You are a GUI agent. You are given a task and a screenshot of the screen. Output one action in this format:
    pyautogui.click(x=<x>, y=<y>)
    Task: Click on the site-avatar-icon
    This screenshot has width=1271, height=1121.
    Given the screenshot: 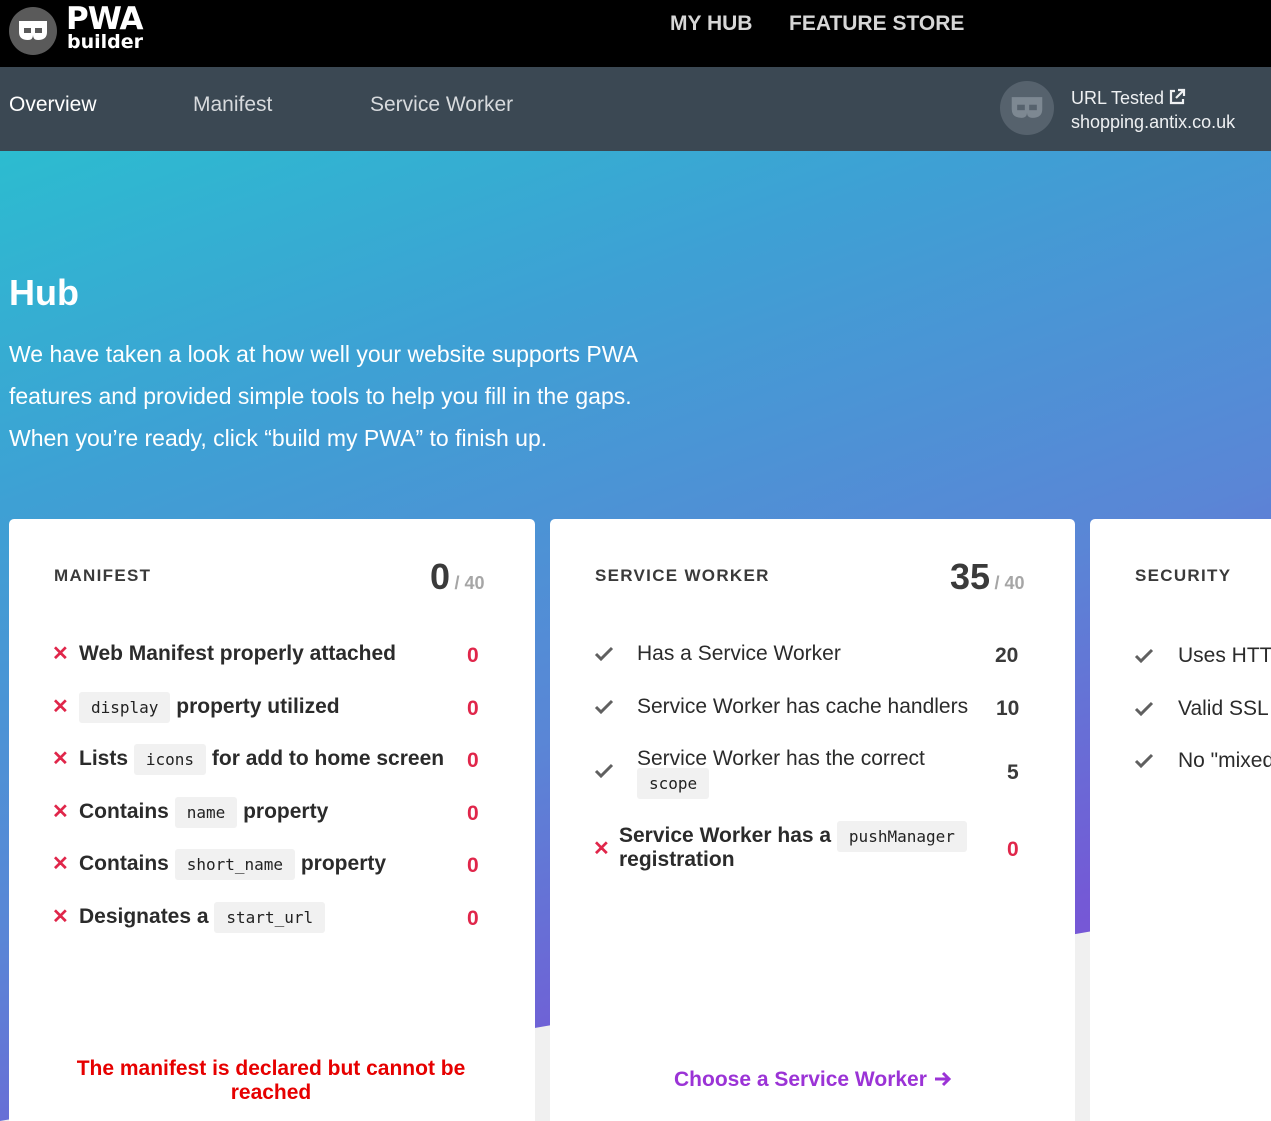 What is the action you would take?
    pyautogui.click(x=1027, y=108)
    